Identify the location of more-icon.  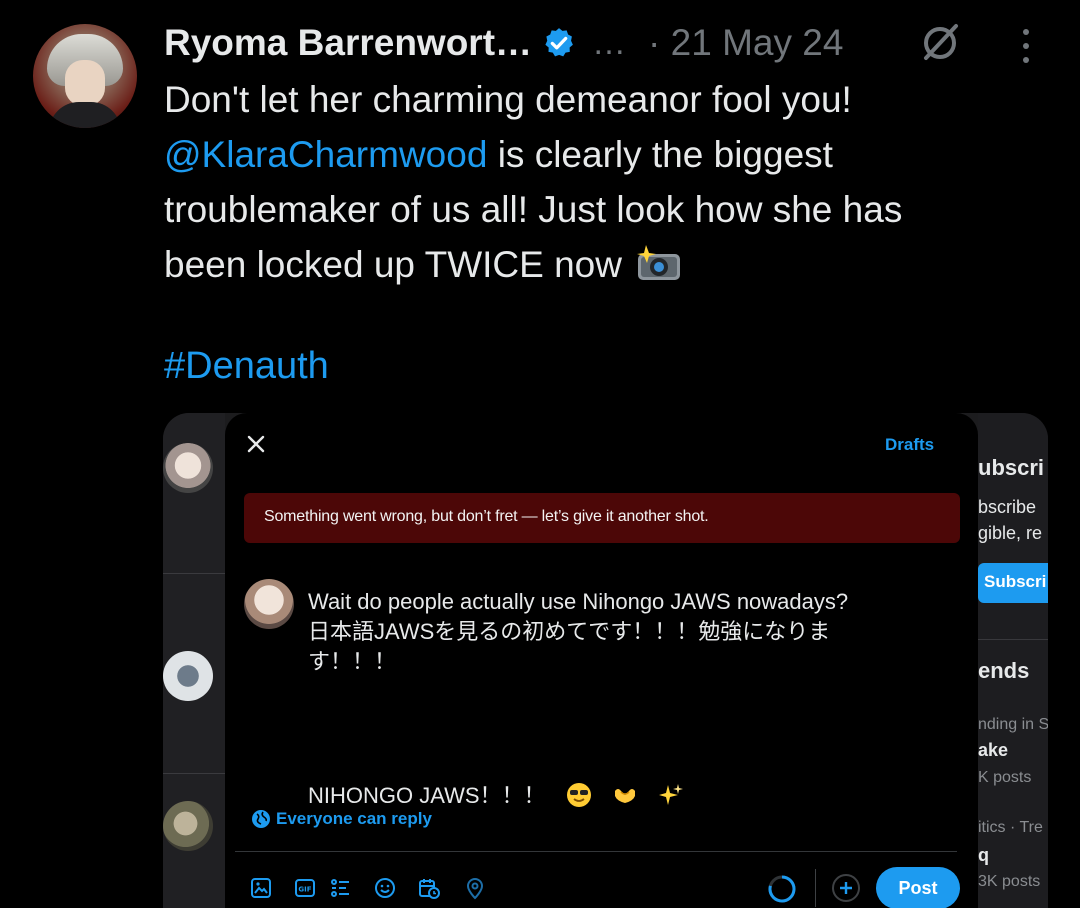
(1026, 46).